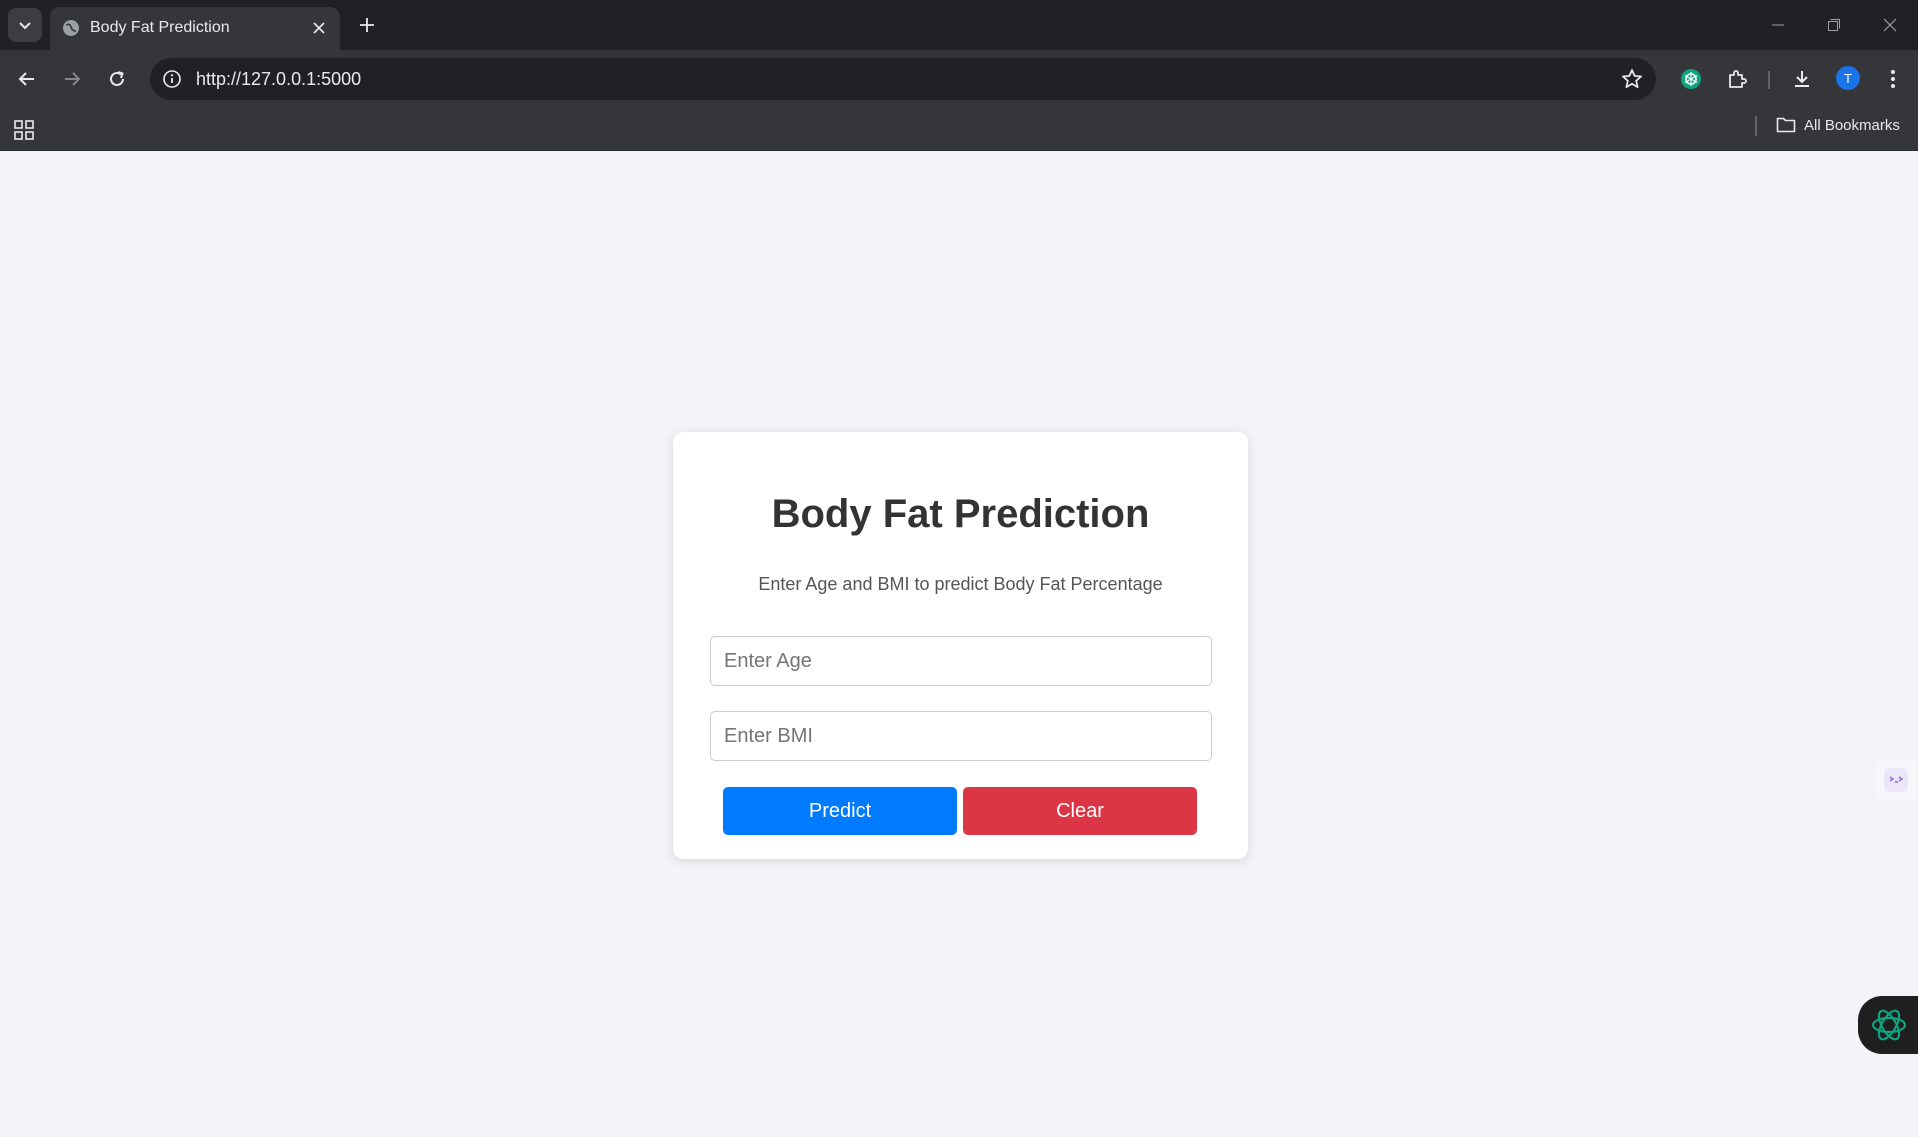 The width and height of the screenshot is (1918, 1137). What do you see at coordinates (72, 79) in the screenshot?
I see `forward-icon` at bounding box center [72, 79].